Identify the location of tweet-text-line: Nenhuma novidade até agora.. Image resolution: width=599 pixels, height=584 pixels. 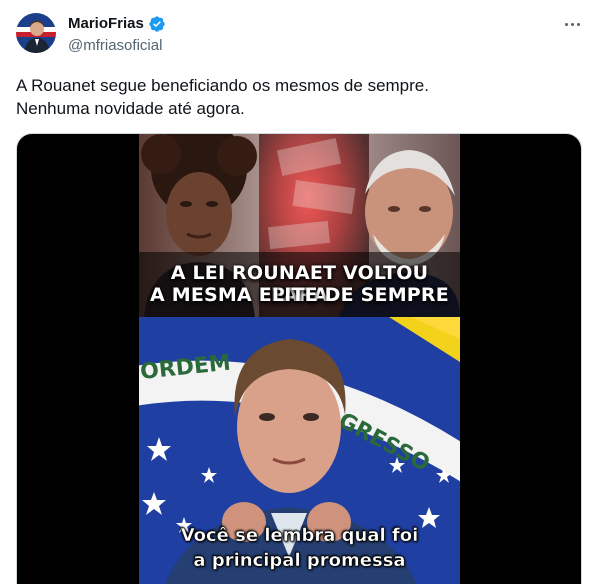
(130, 108).